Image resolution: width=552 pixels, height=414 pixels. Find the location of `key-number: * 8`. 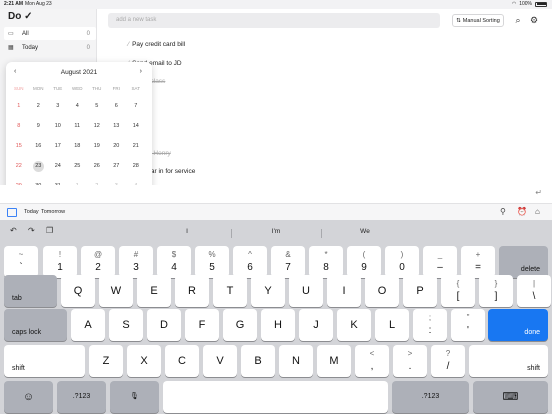

key-number: * 8 is located at coordinates (326, 262).